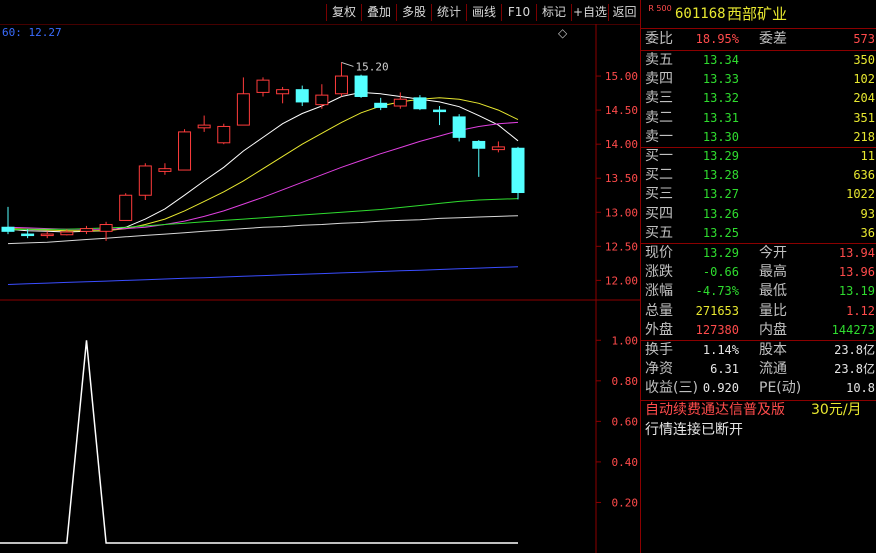 The height and width of the screenshot is (553, 876). Describe the element at coordinates (864, 175) in the screenshot. I see `buy-level-volume: 636` at that location.